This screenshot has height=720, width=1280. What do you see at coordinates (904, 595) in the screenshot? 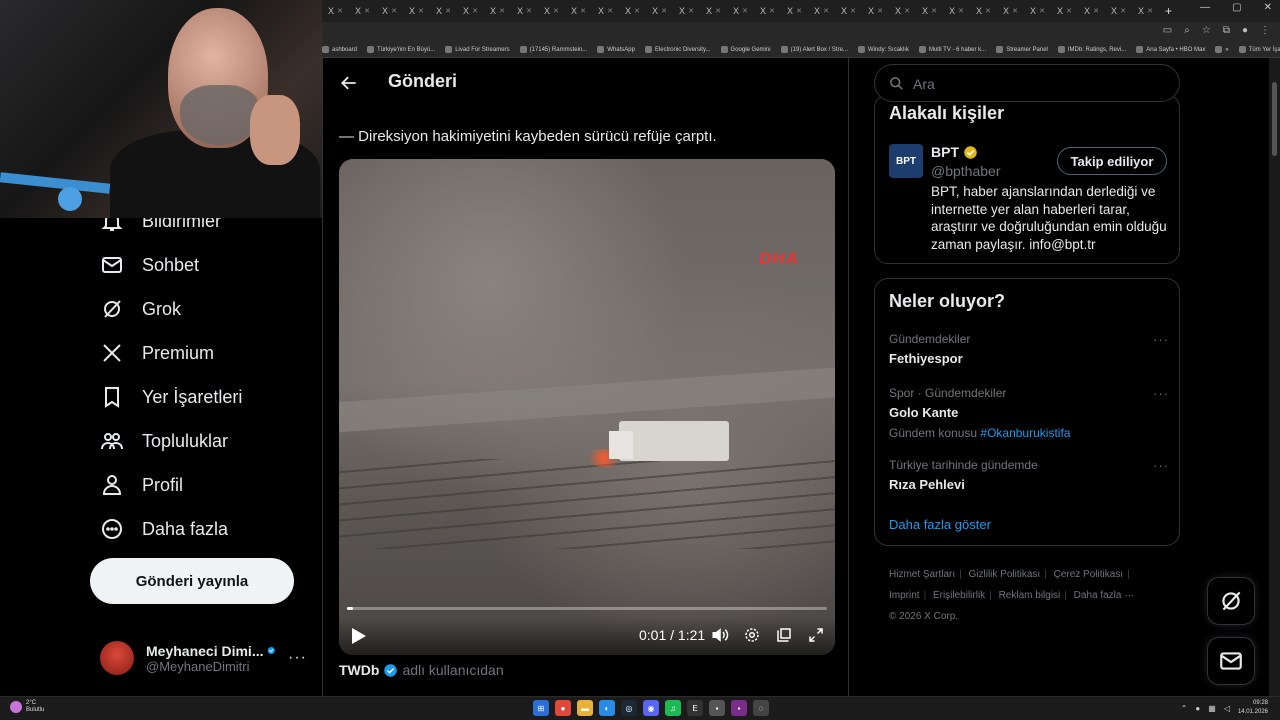
I see `imprint-link: Imprint` at bounding box center [904, 595].